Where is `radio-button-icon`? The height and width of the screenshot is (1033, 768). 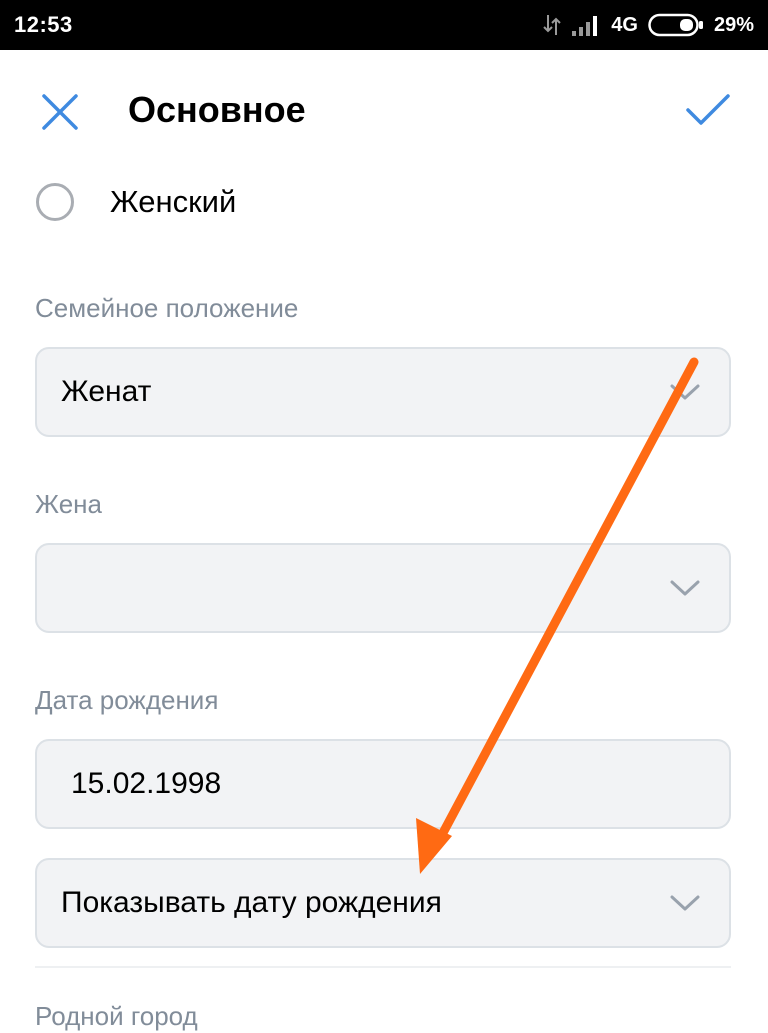
radio-button-icon is located at coordinates (55, 202).